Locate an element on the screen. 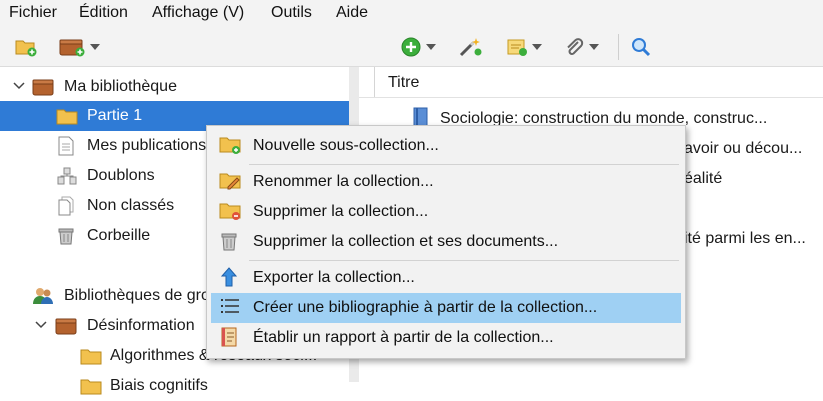 This screenshot has height=401, width=823. new-note-button is located at coordinates (524, 47).